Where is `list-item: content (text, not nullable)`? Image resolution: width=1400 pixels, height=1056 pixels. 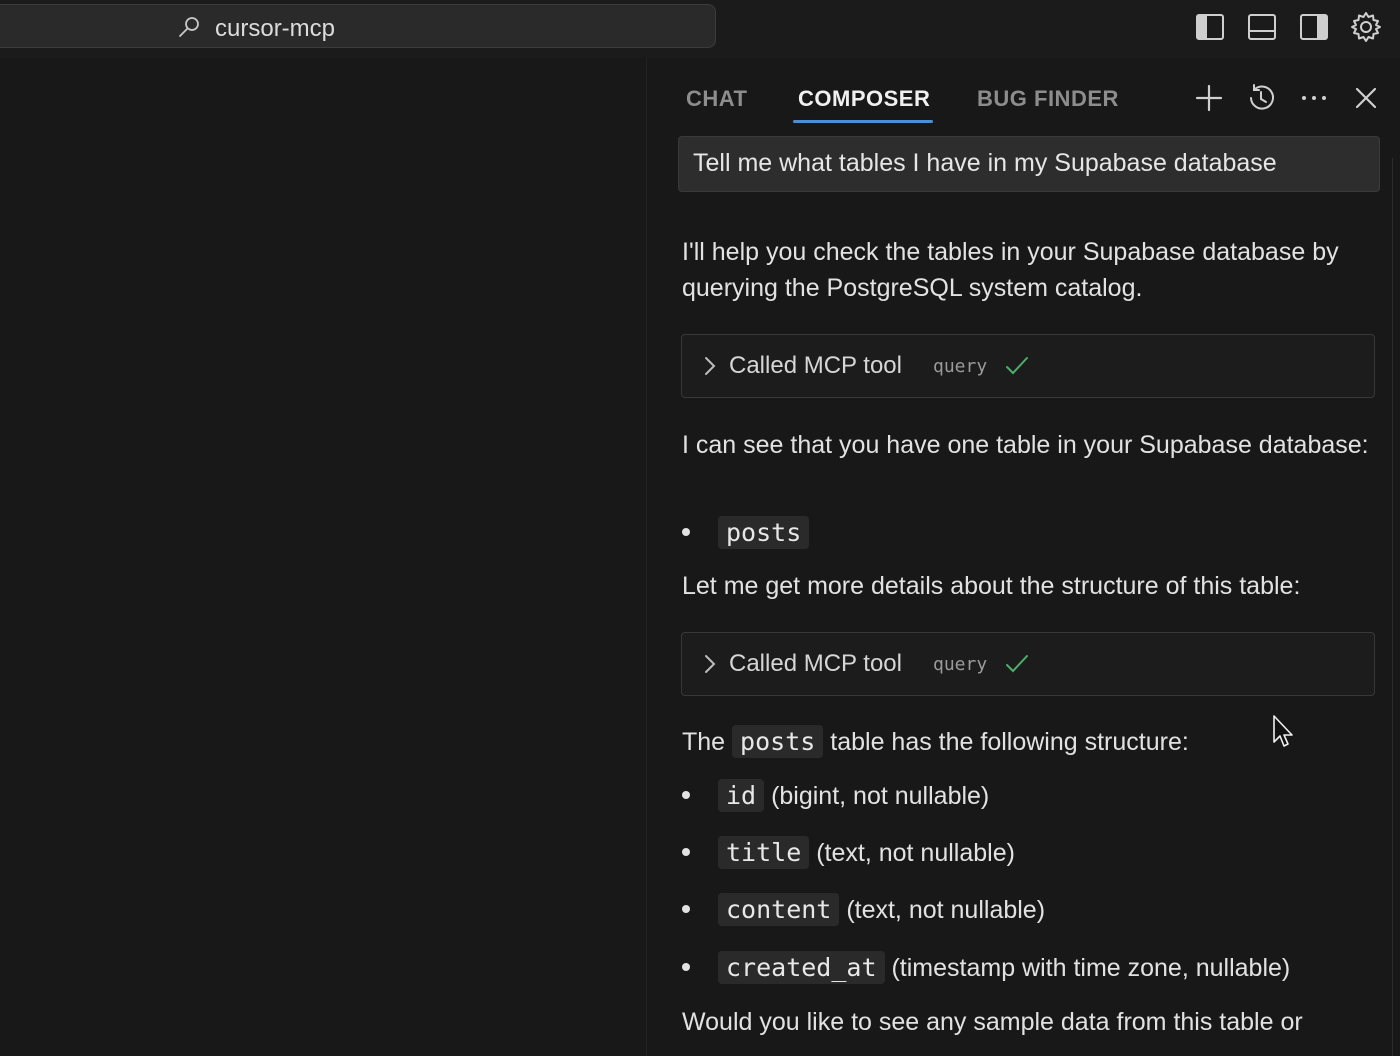 list-item: content (text, not nullable) is located at coordinates (1032, 910).